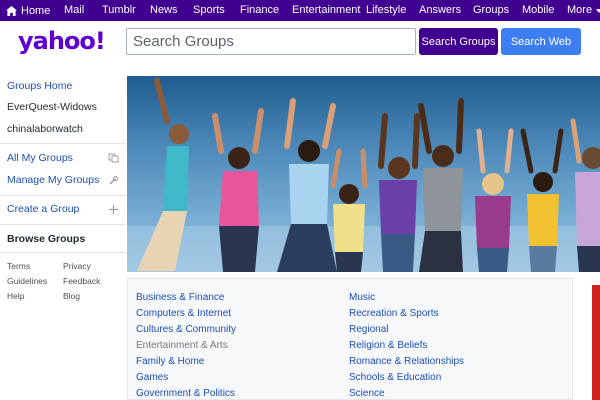  Describe the element at coordinates (386, 10) in the screenshot. I see `nav-link-lifestyle: Lifestyle` at that location.